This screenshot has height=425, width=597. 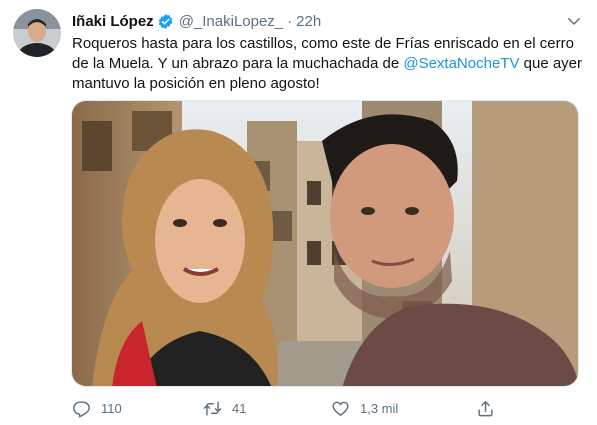 What do you see at coordinates (329, 21) in the screenshot?
I see `tweet-header: Iñaki López @_InakiLopez_ · 22h` at bounding box center [329, 21].